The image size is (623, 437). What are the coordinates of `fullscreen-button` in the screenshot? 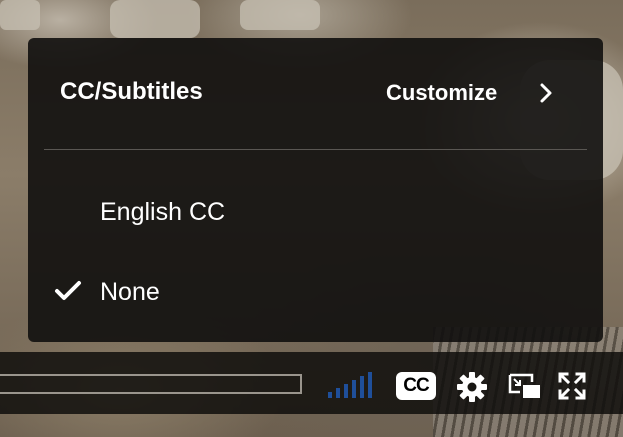 It's located at (572, 386).